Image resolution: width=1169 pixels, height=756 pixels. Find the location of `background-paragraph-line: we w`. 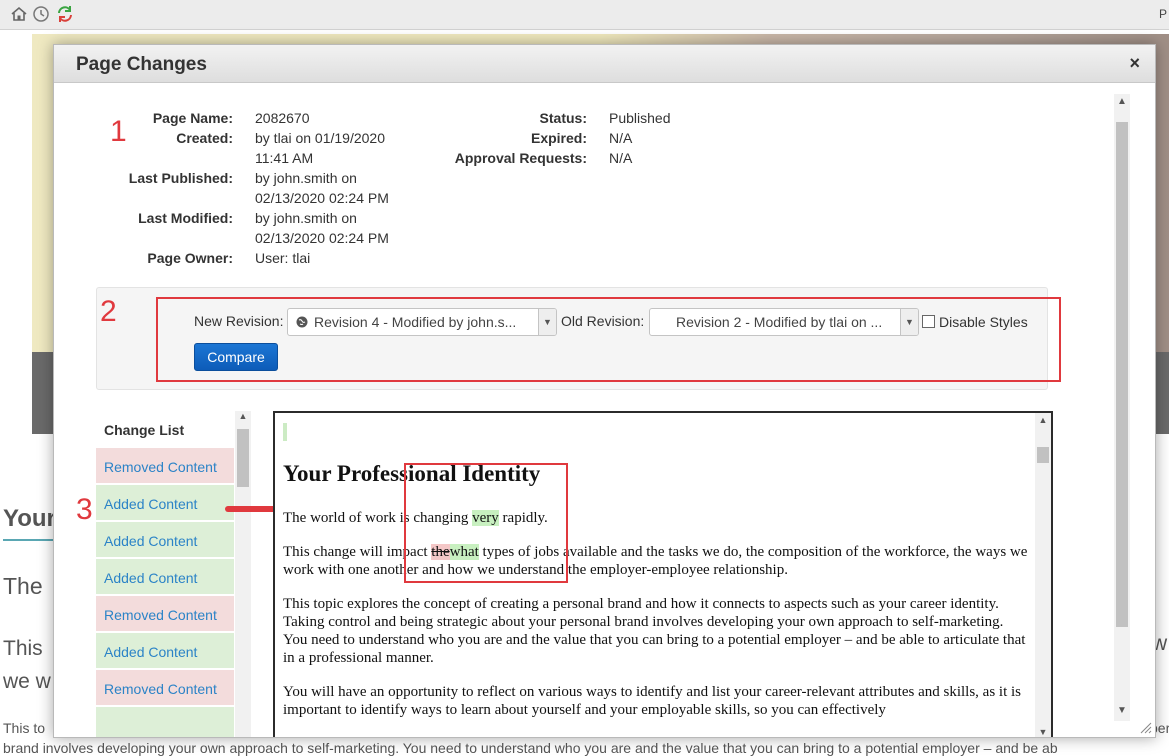

background-paragraph-line: we w is located at coordinates (27, 681).